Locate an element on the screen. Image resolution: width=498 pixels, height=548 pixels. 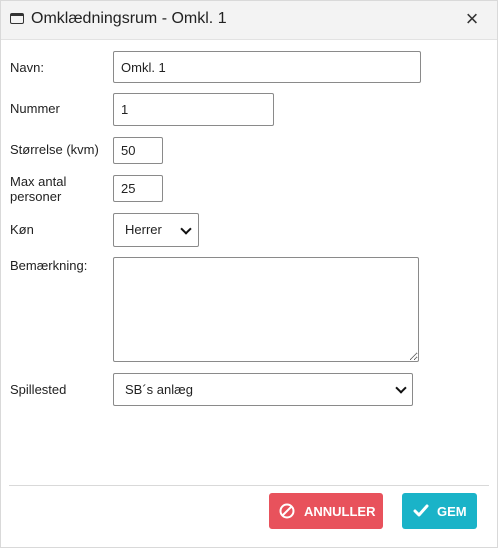
venue-label: Spillested is located at coordinates (38, 389).